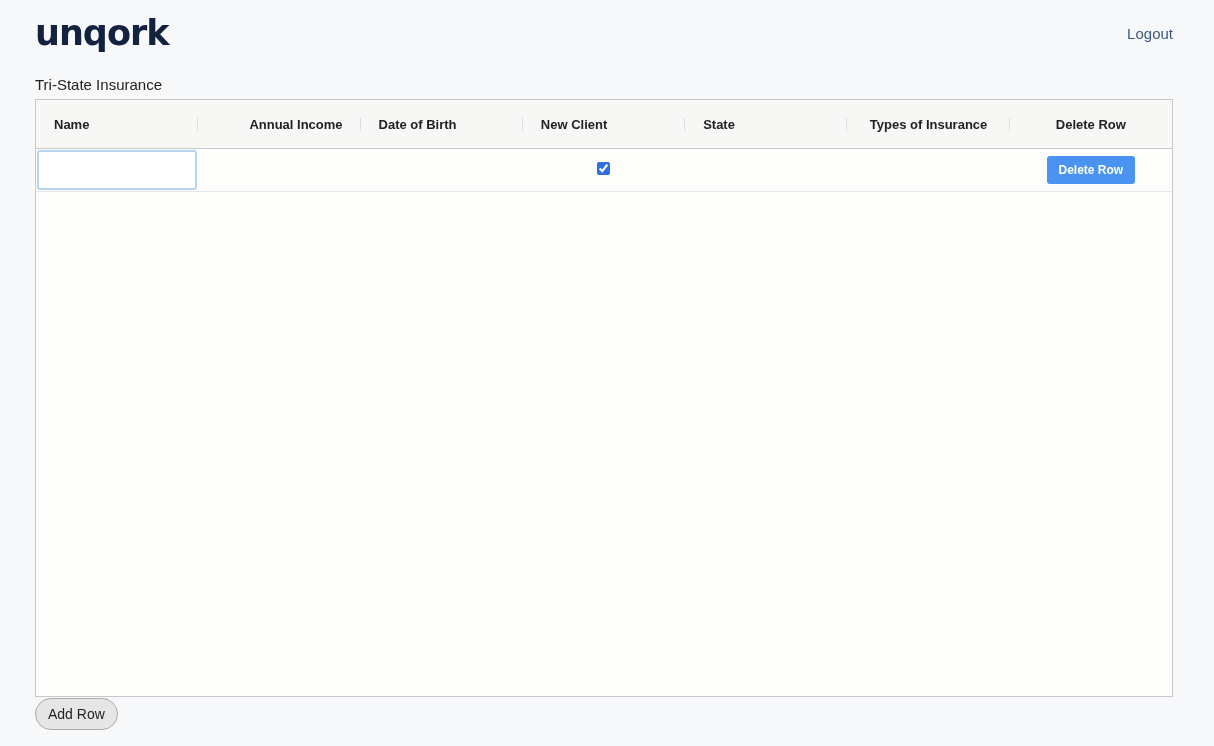 The height and width of the screenshot is (746, 1214). I want to click on column-header: Delete Row, so click(1090, 124).